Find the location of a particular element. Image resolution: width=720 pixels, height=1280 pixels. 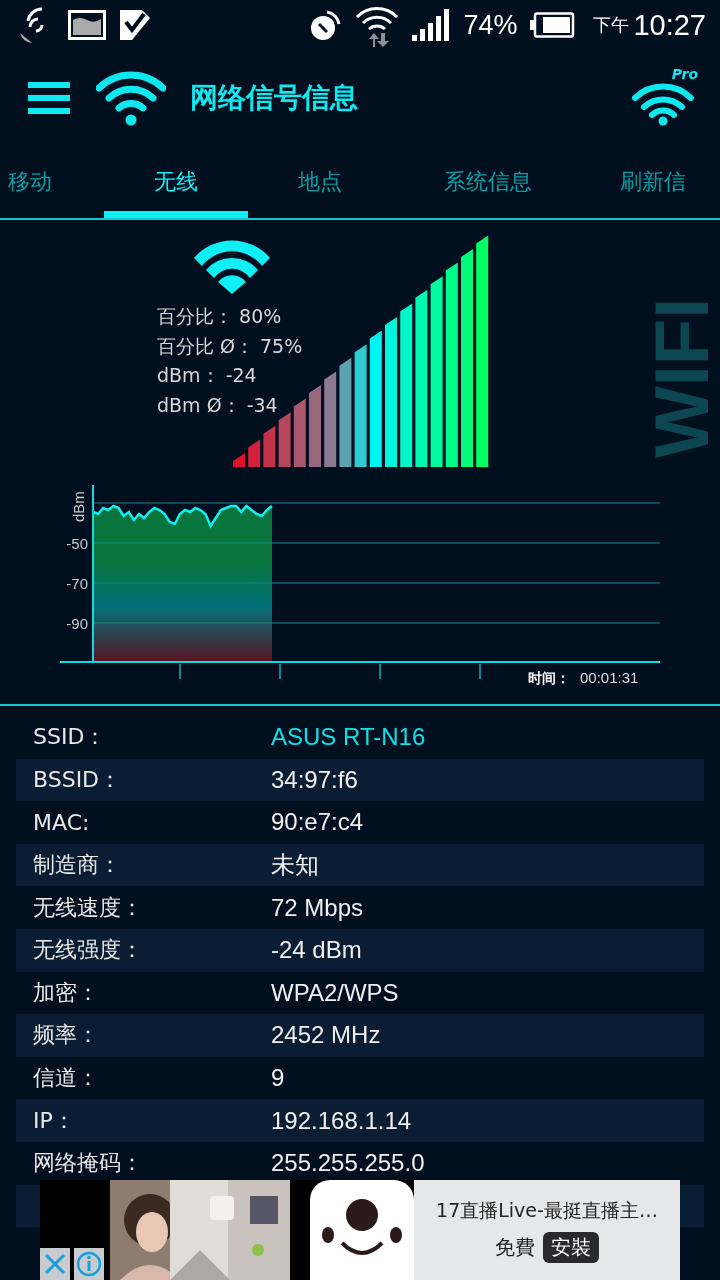

field-label: 网络掩码： is located at coordinates (88, 1163).